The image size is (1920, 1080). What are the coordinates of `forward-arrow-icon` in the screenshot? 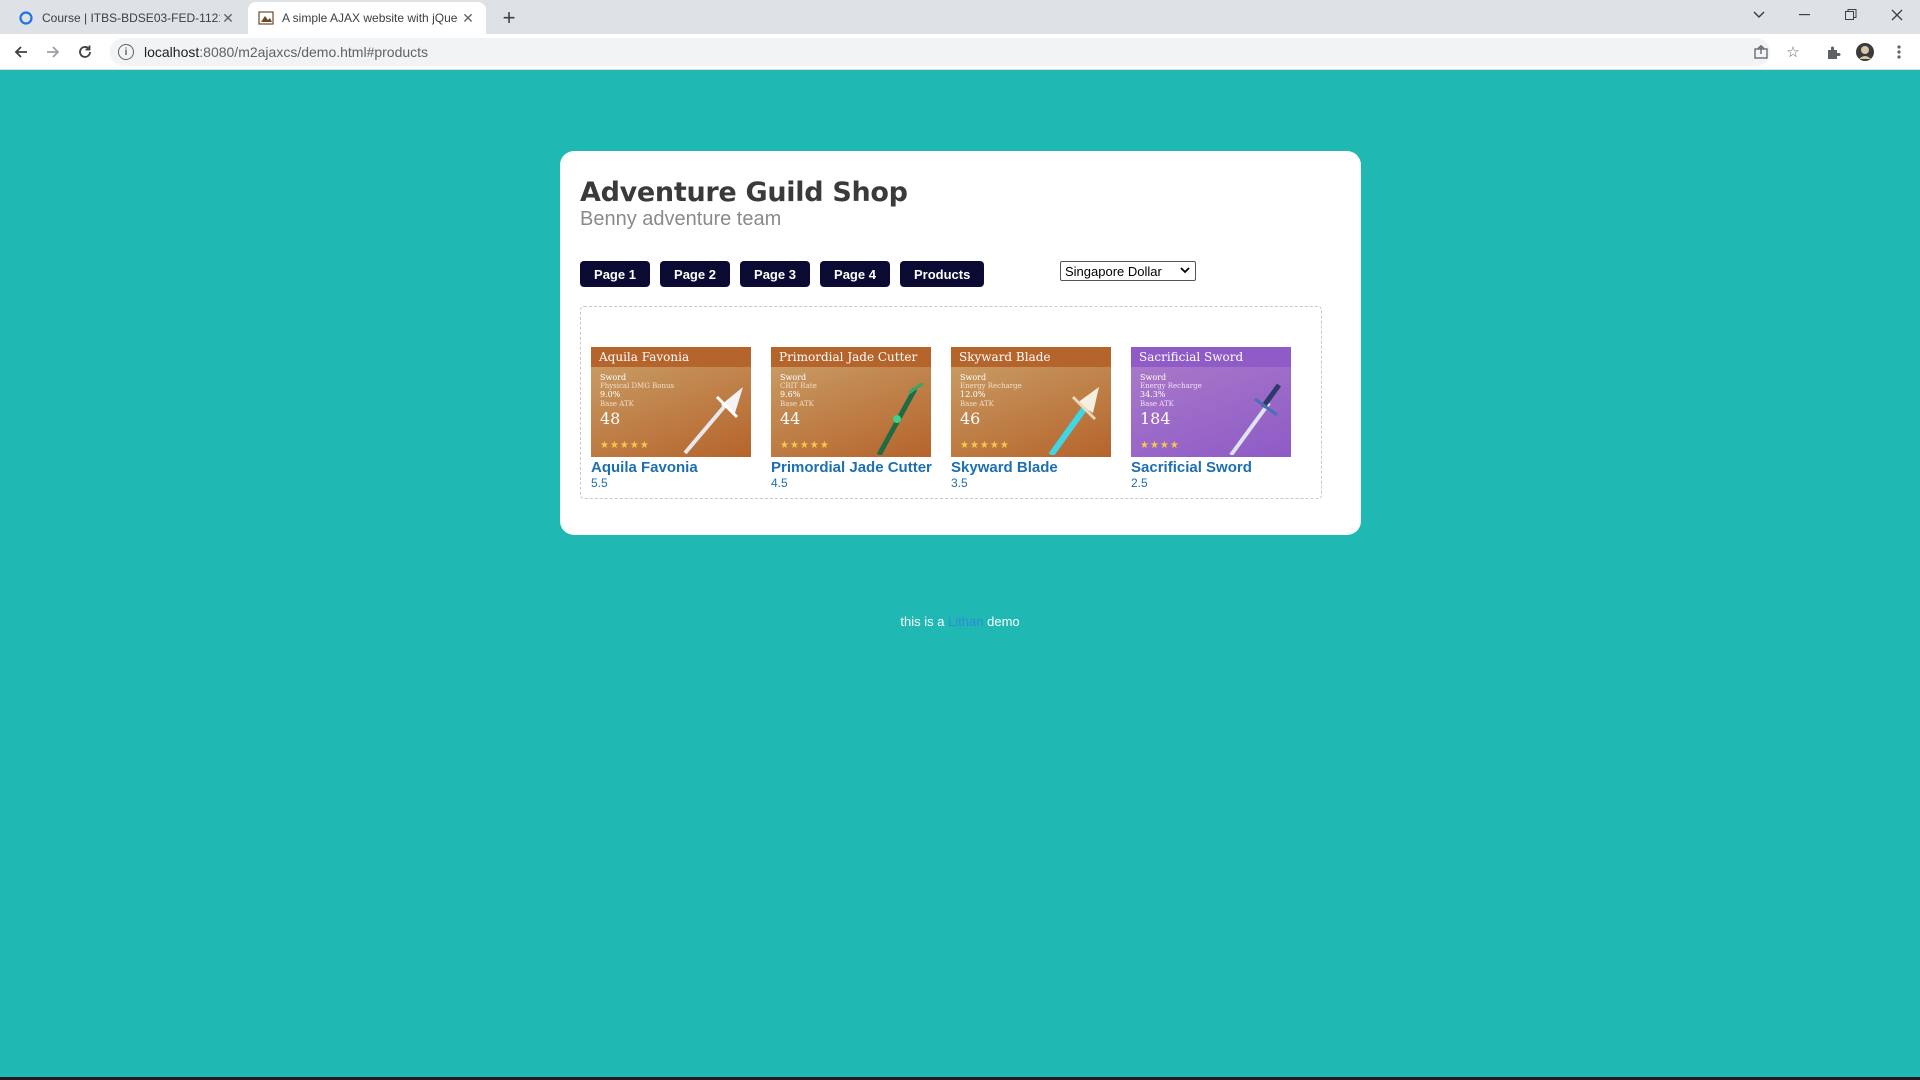 It's located at (53, 52).